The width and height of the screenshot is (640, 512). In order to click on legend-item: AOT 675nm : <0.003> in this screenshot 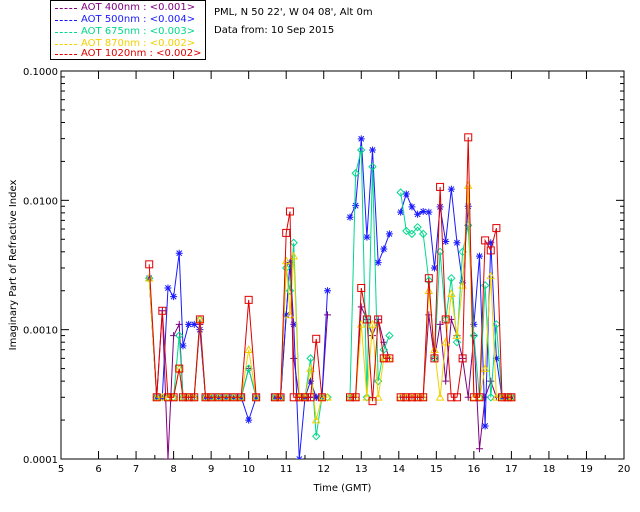, I will do `click(128, 32)`.